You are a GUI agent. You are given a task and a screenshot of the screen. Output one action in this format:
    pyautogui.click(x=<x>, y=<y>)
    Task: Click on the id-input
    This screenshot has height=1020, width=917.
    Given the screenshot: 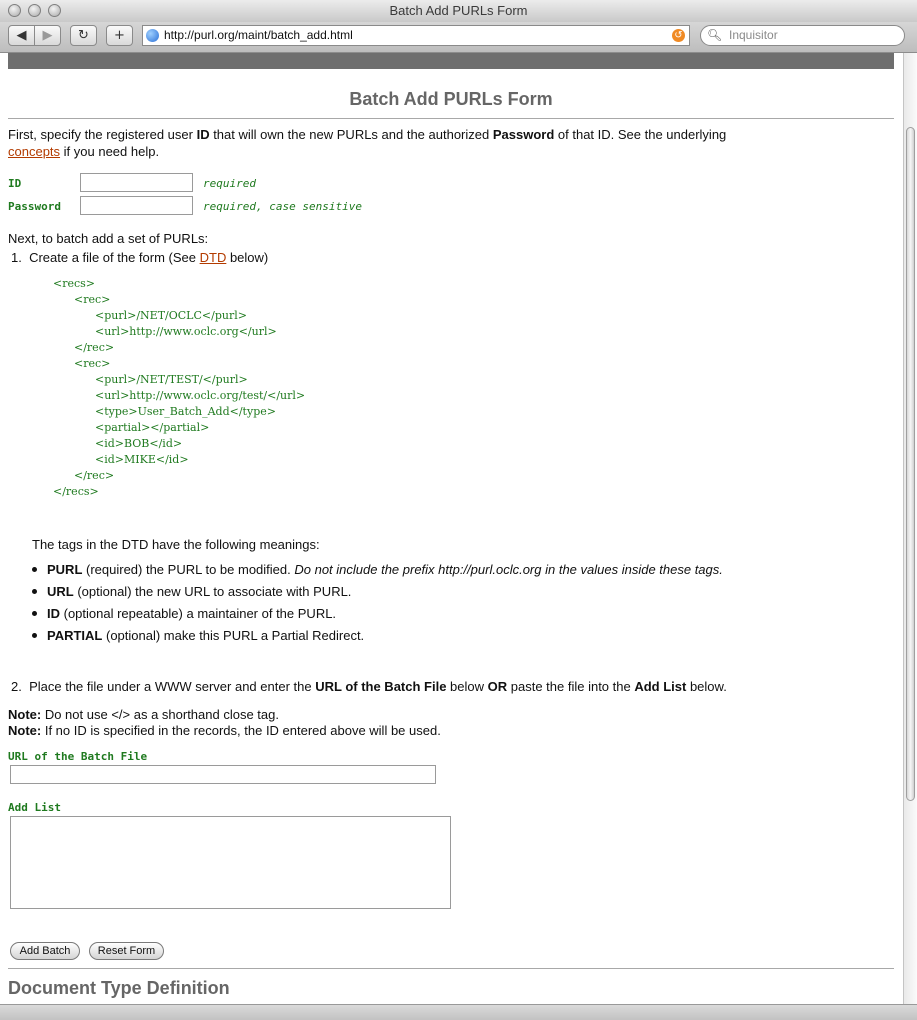 What is the action you would take?
    pyautogui.click(x=136, y=182)
    